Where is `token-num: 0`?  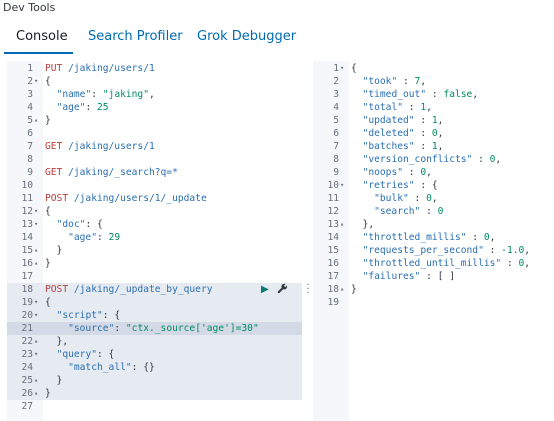
token-num: 0 is located at coordinates (440, 211).